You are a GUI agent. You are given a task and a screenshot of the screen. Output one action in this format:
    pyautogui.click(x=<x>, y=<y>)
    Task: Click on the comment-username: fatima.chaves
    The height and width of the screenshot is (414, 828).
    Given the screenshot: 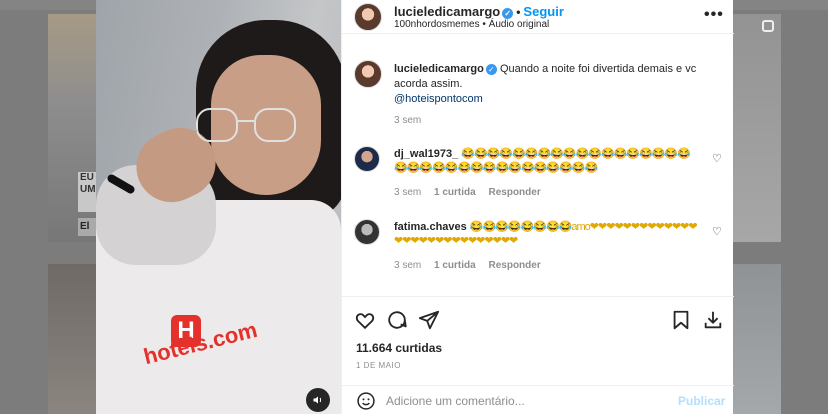 What is the action you would take?
    pyautogui.click(x=430, y=227)
    